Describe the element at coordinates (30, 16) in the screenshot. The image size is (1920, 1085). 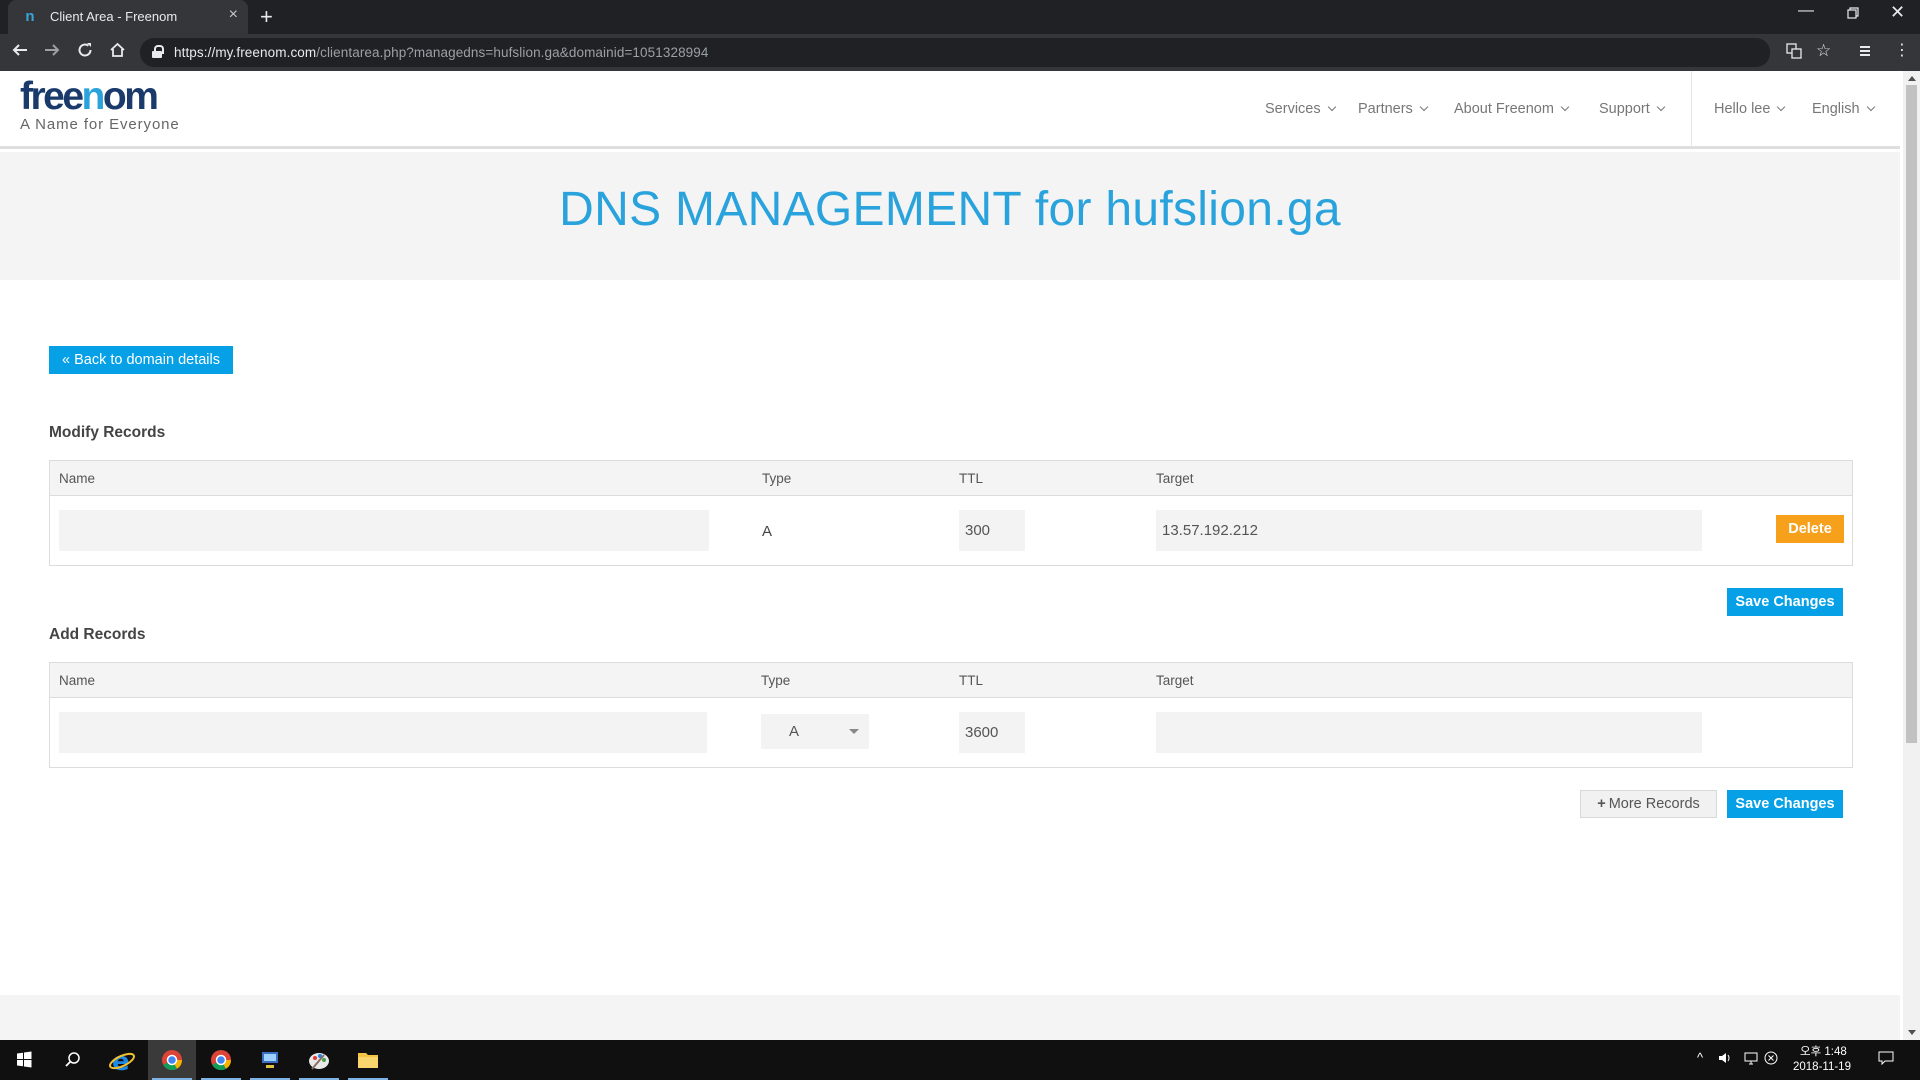
I see `freenom-favicon-icon: n` at that location.